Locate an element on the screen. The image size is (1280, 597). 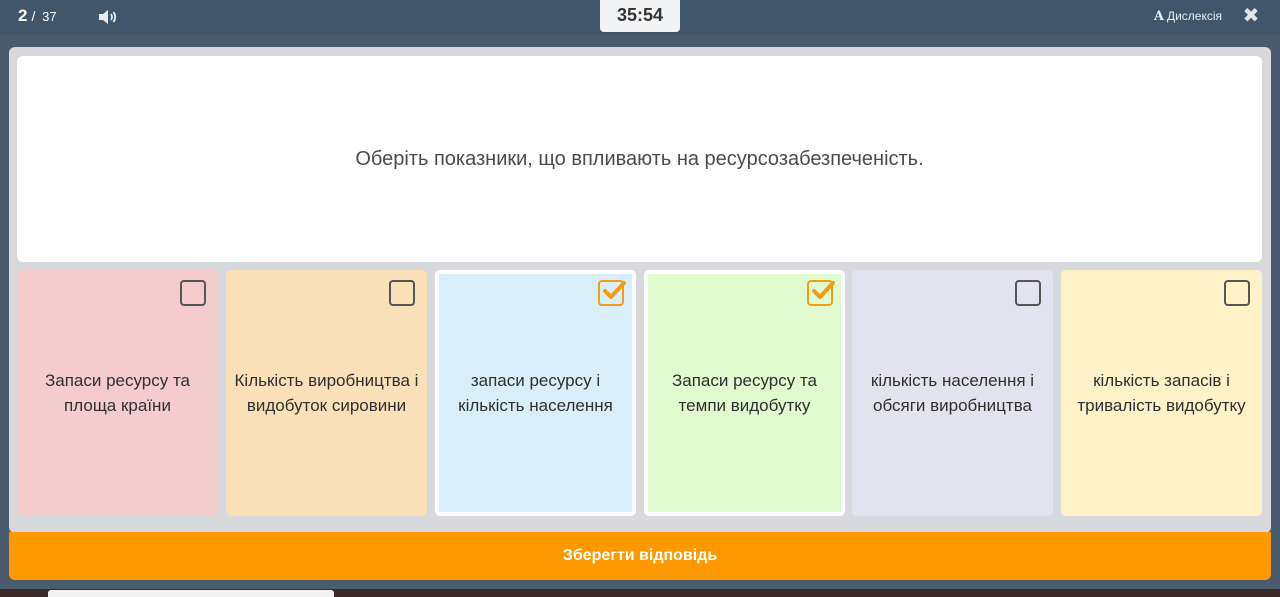
current-question-number: 2 is located at coordinates (23, 15).